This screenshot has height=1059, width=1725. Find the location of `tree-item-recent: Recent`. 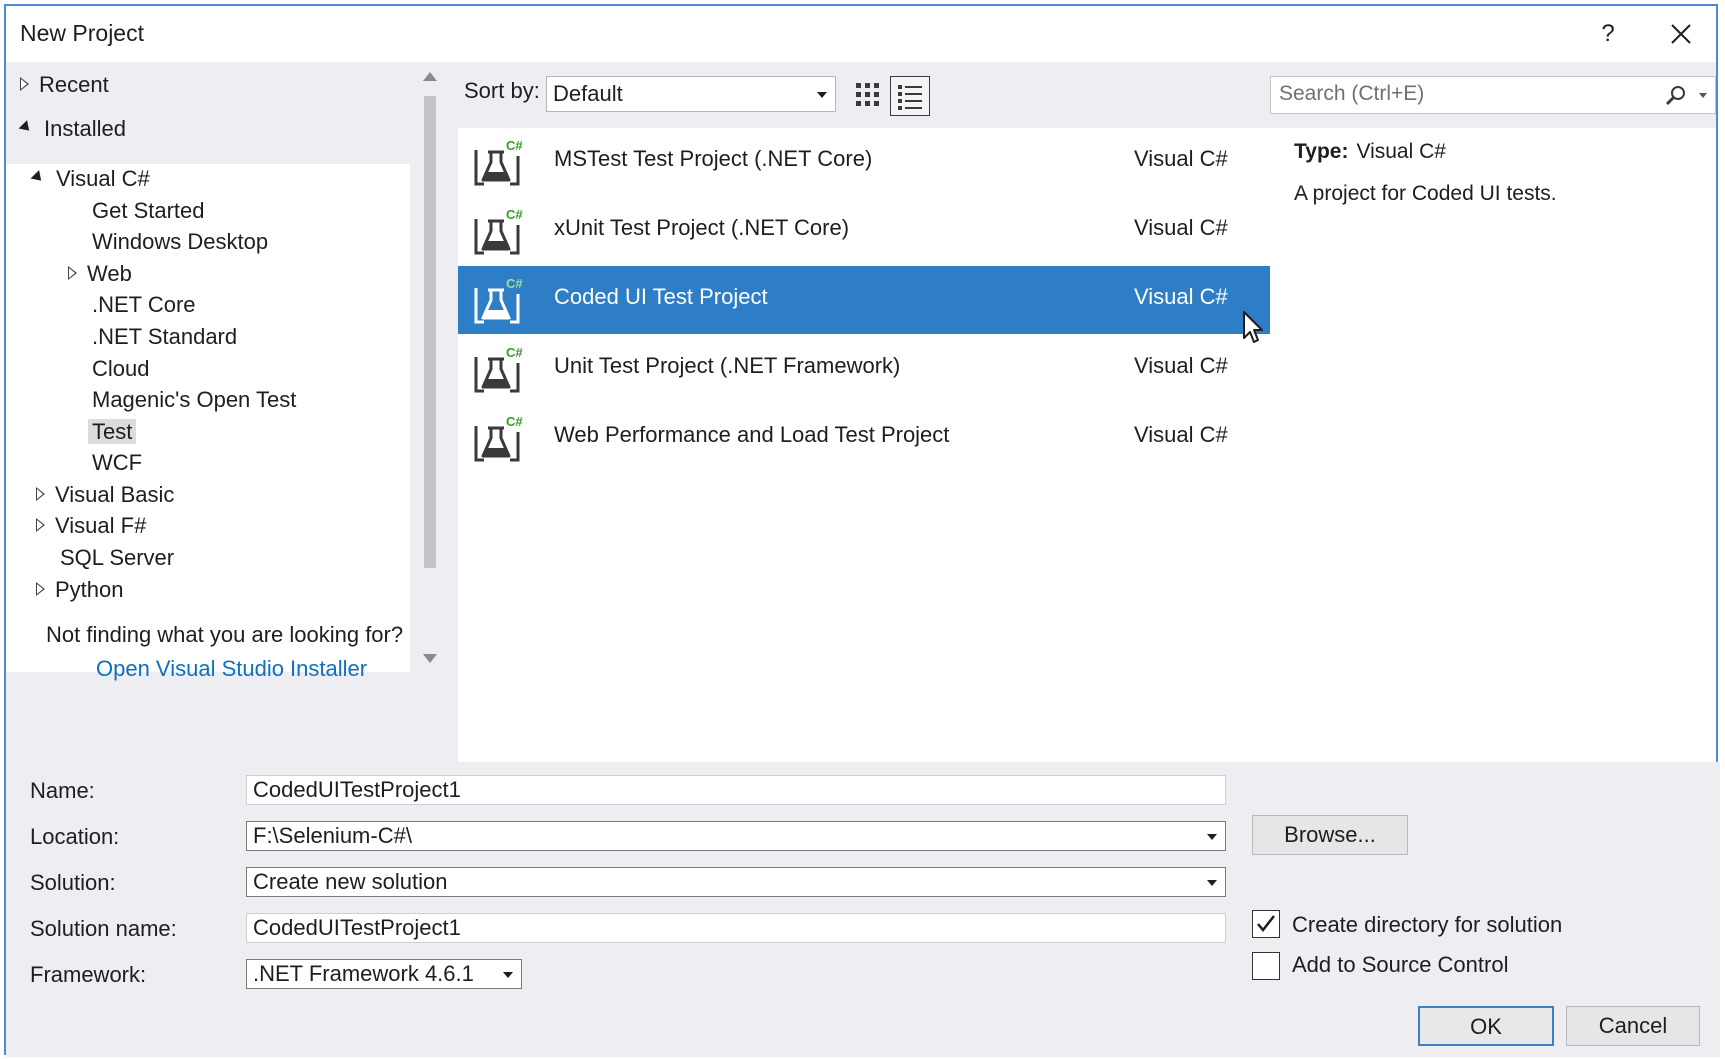

tree-item-recent: Recent is located at coordinates (64, 85).